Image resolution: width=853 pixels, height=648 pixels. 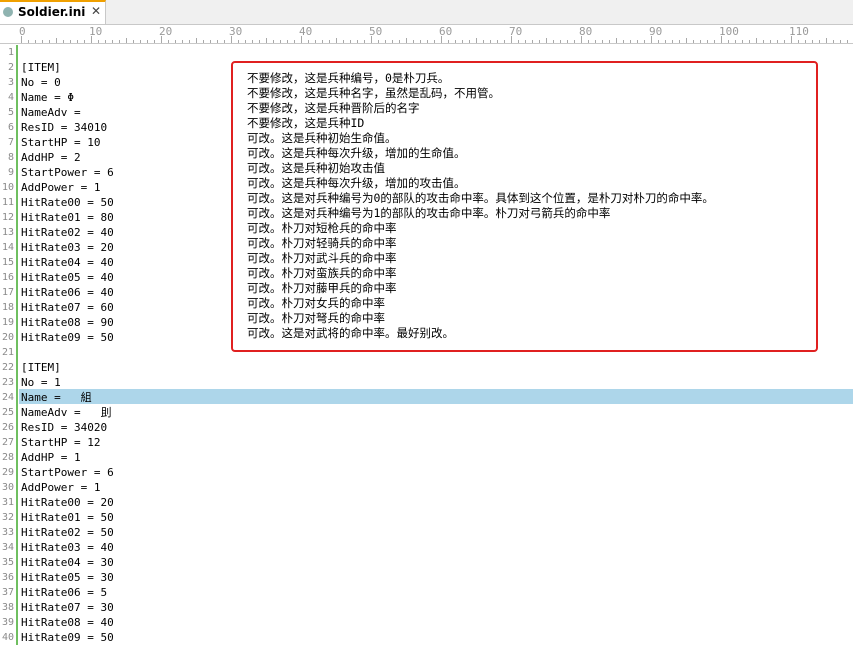 I want to click on line-text: HitRate04 = 40, so click(x=67, y=262).